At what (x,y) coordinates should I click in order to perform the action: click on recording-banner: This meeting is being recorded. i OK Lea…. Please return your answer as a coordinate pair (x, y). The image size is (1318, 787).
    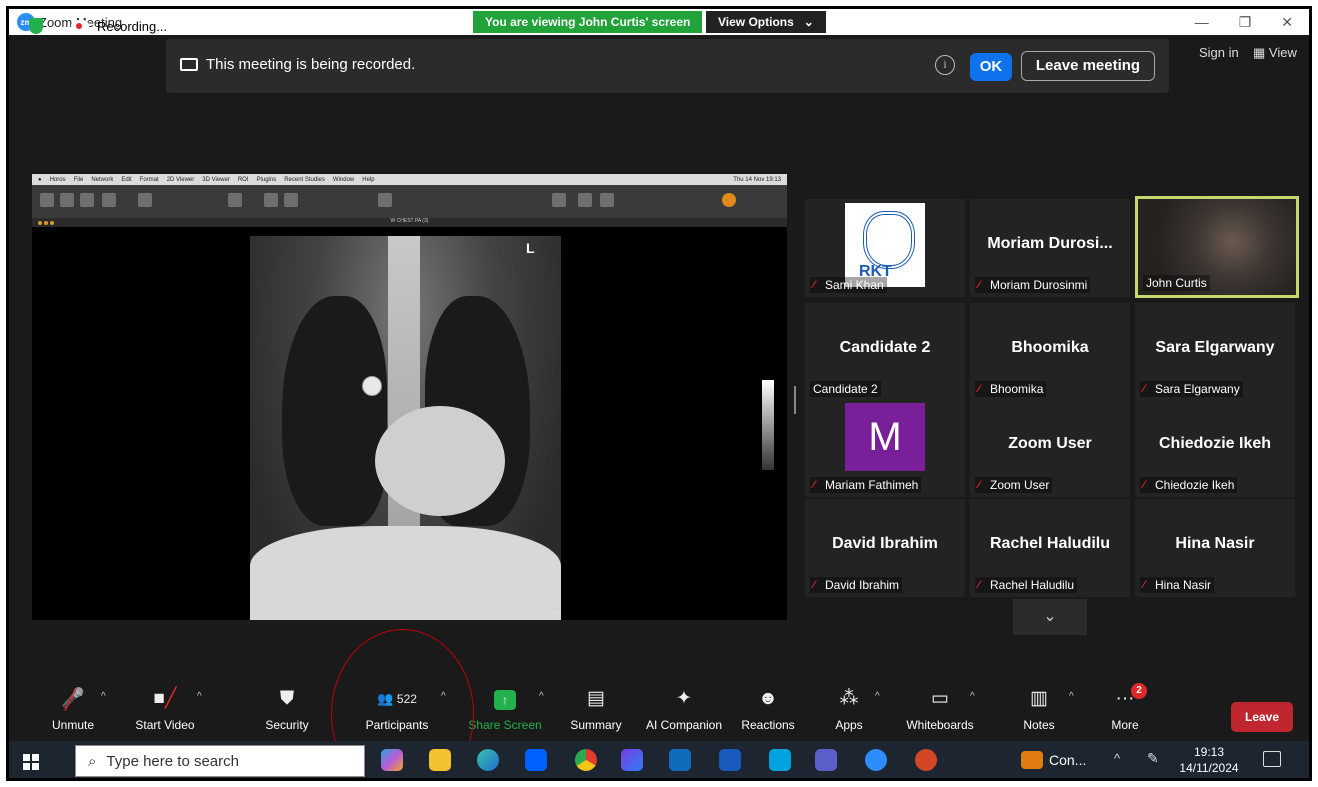
    Looking at the image, I should click on (667, 66).